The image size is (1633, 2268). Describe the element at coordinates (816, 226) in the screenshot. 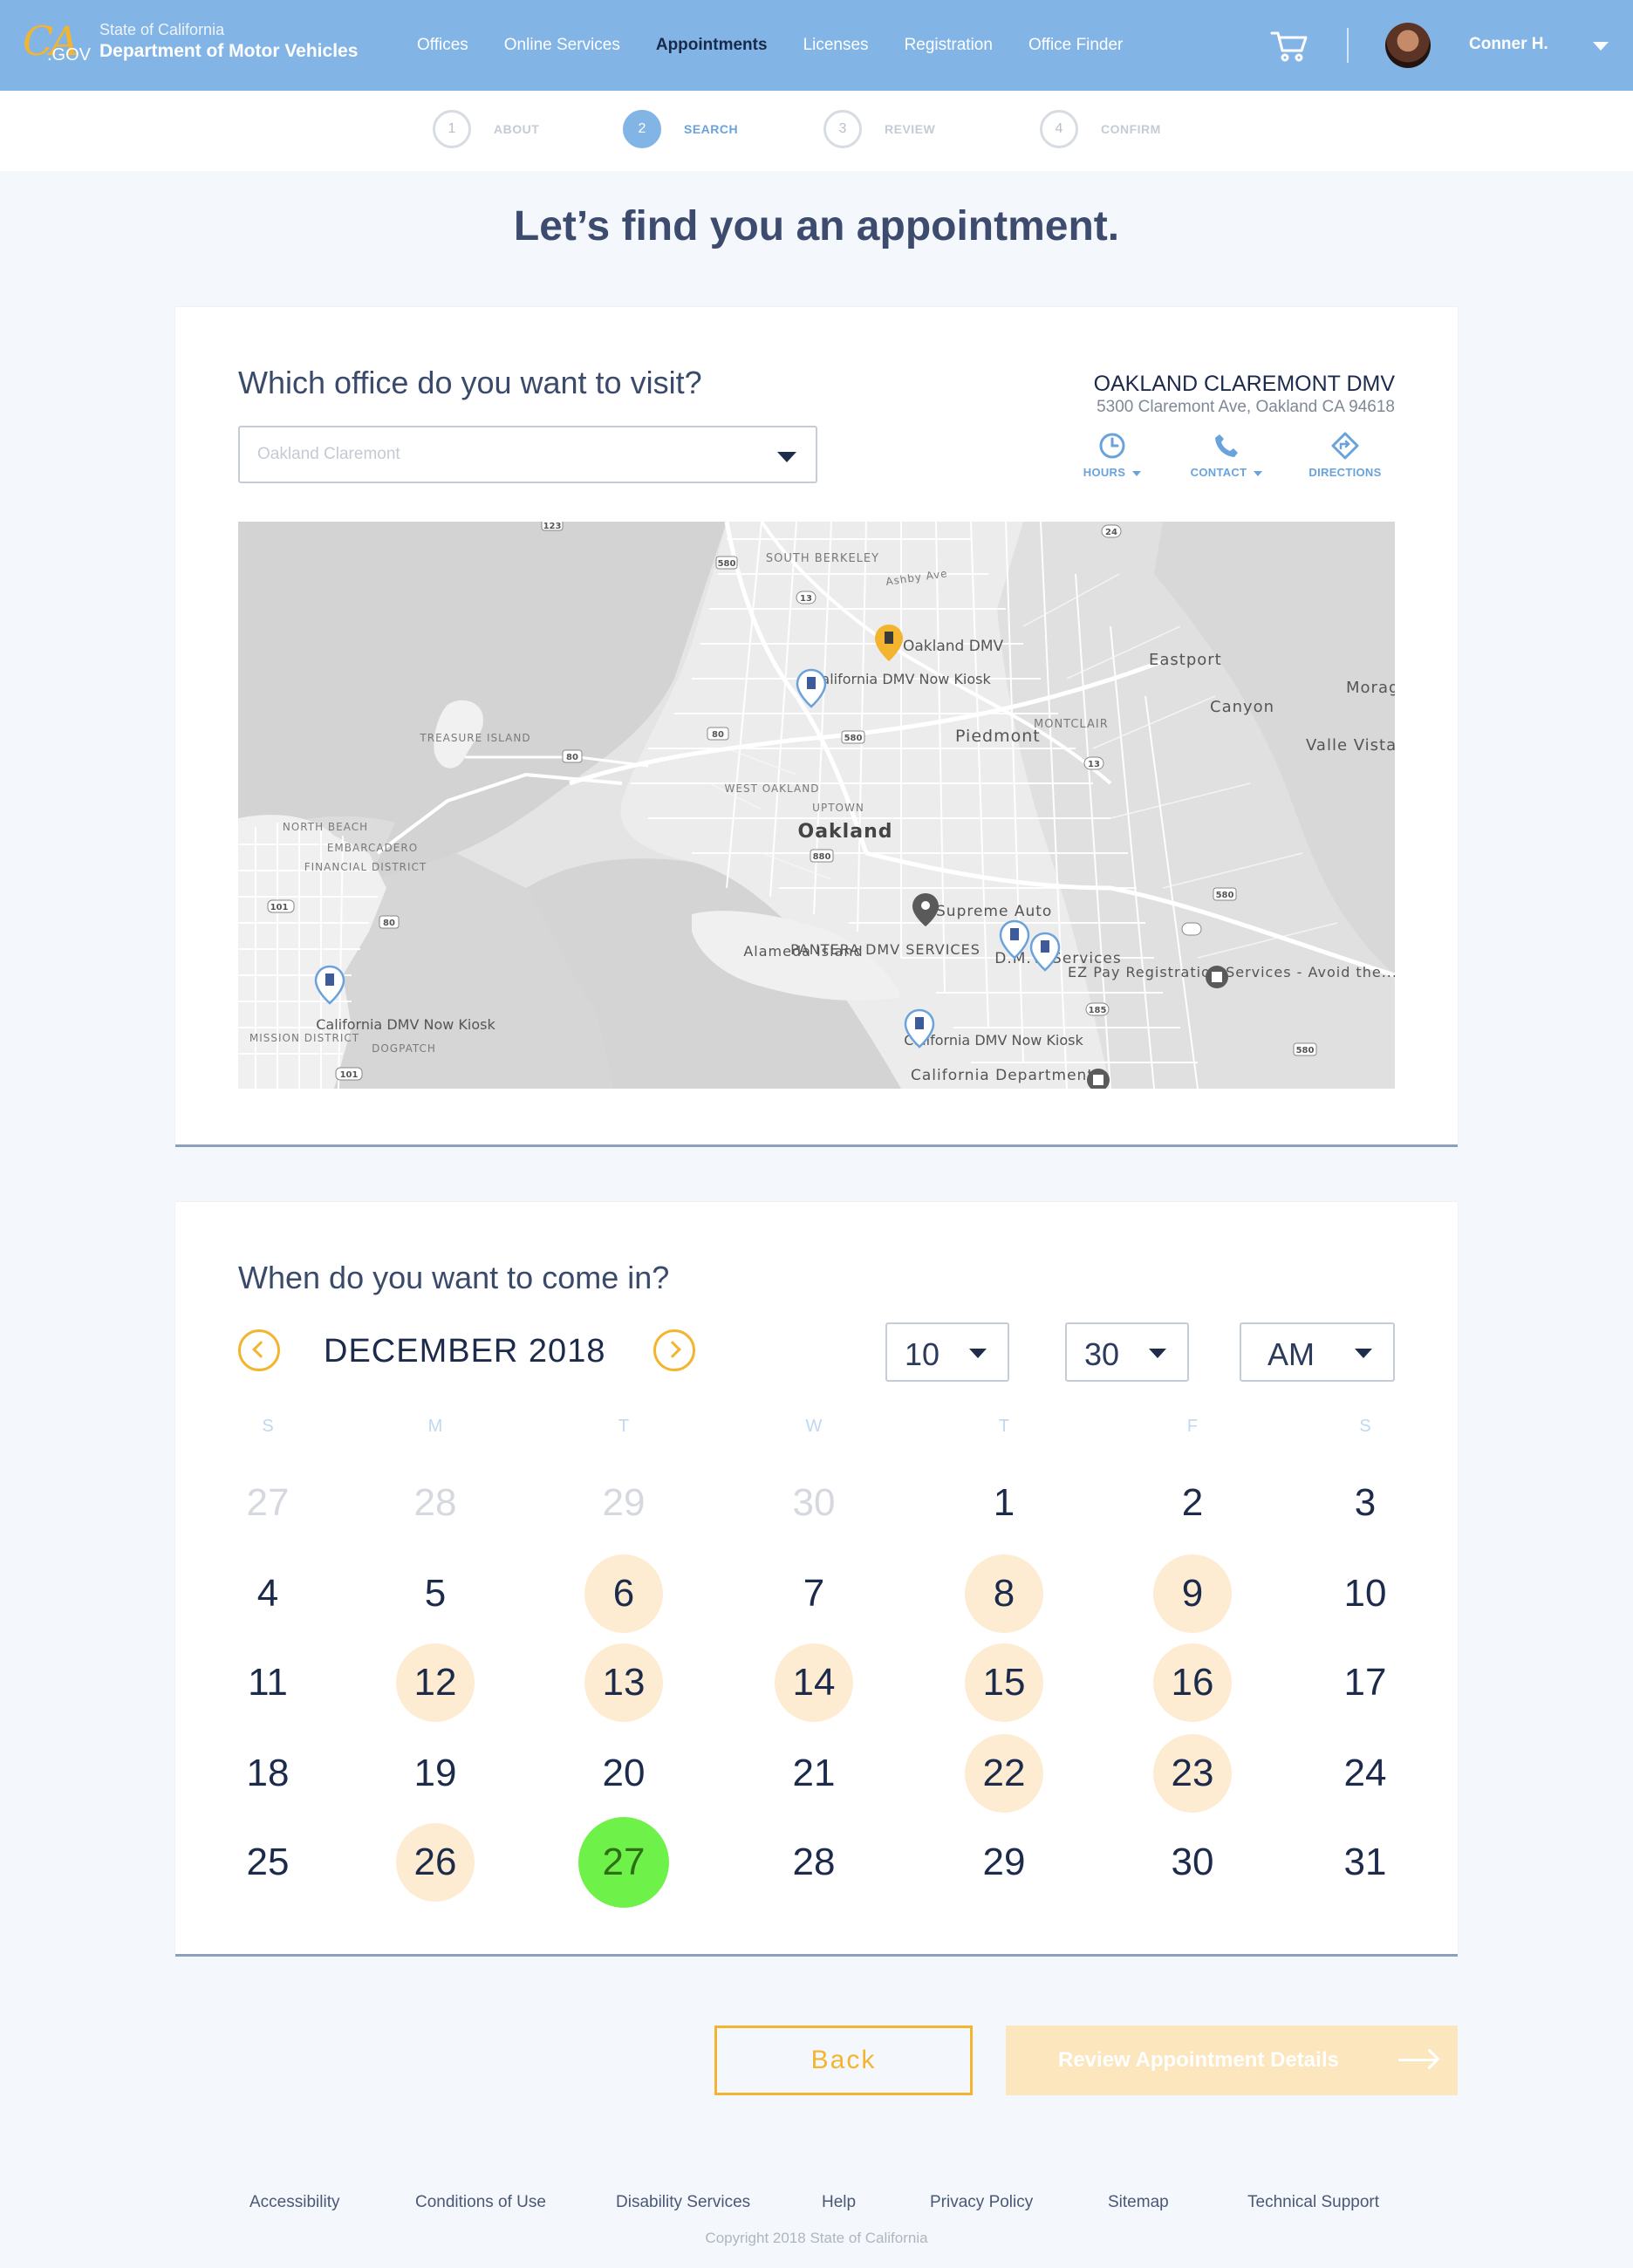

I see `page-title: Let’s find you an appointment.` at that location.